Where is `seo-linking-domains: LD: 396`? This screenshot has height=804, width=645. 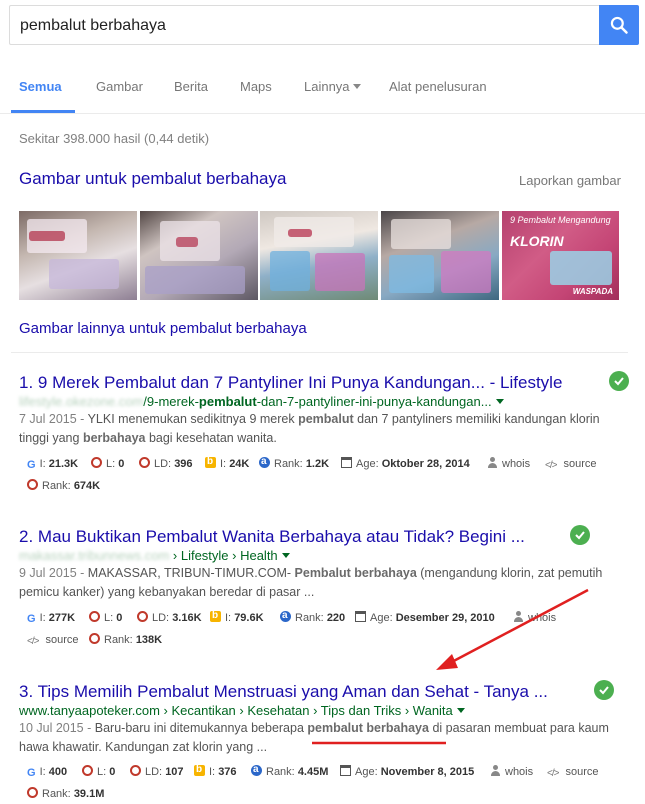
seo-linking-domains: LD: 396 is located at coordinates (166, 464).